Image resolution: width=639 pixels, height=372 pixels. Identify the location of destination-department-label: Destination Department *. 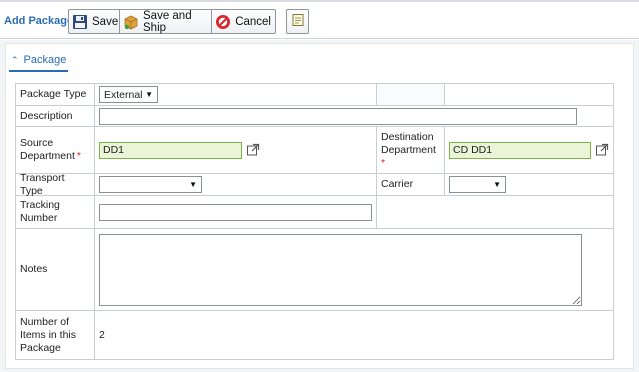
(411, 150).